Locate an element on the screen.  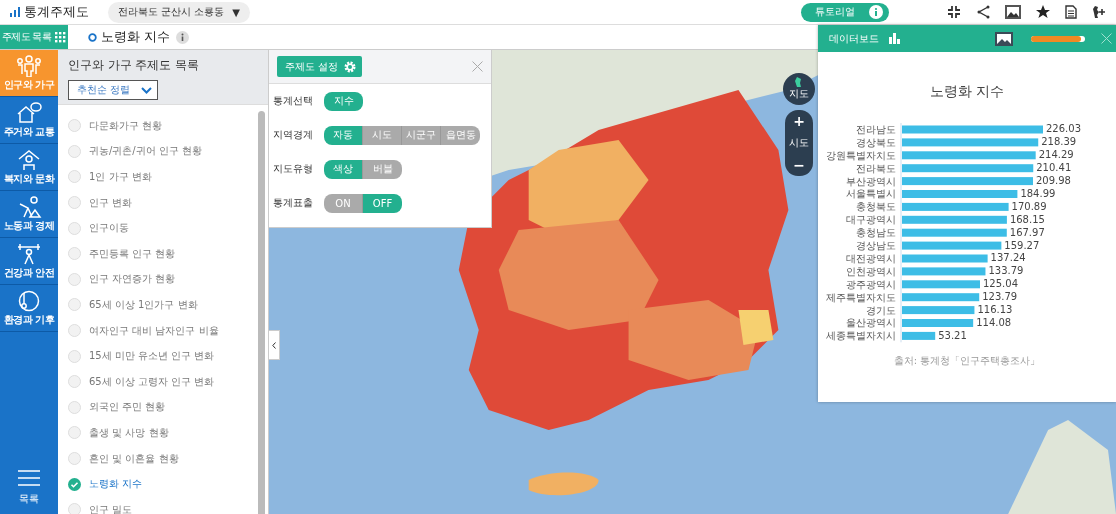
zoom-out-button: − is located at coordinates (799, 165).